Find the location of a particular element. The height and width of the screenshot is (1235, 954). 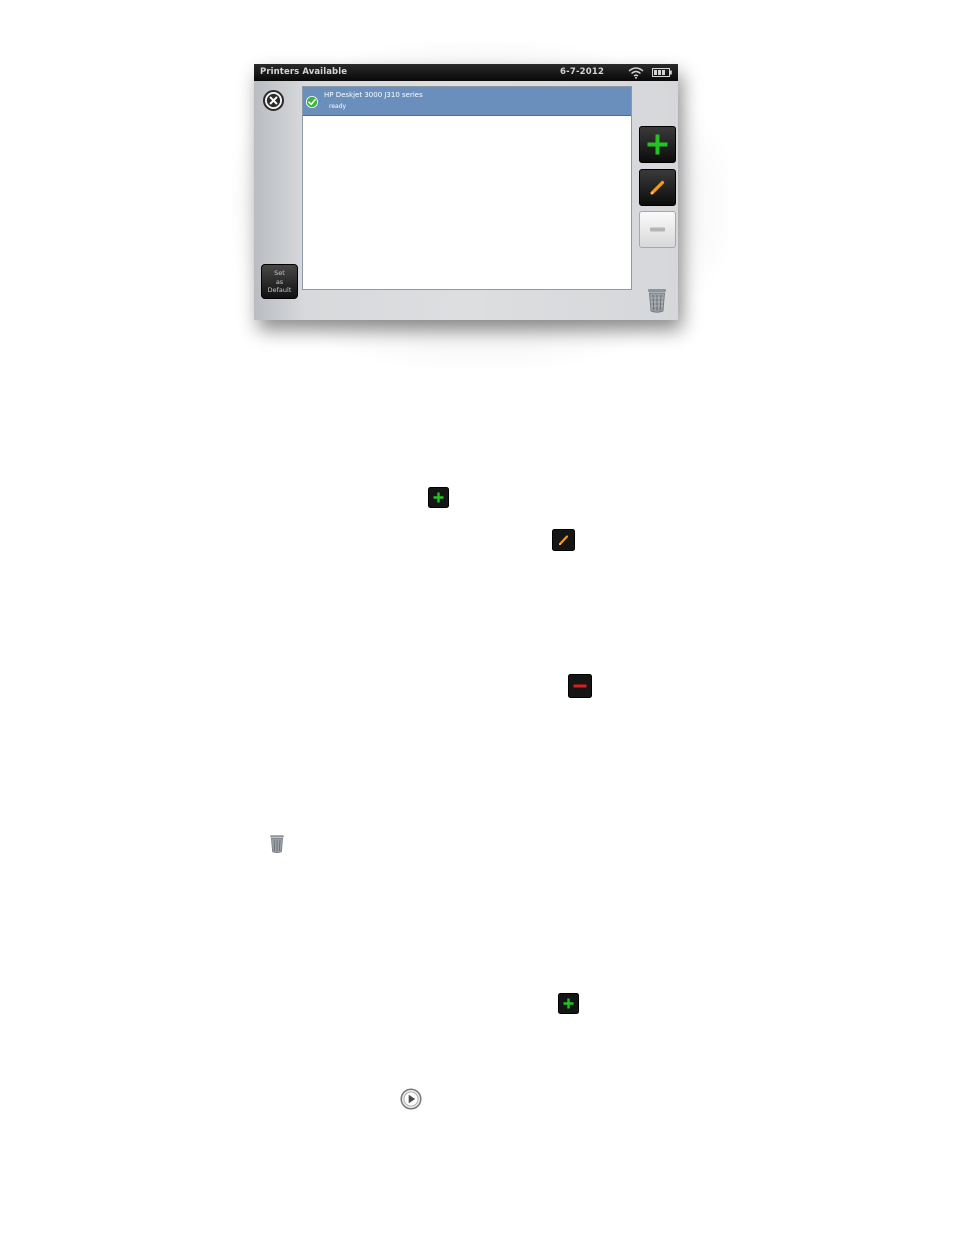

set-as-default-button: Set as Default is located at coordinates (279, 281).